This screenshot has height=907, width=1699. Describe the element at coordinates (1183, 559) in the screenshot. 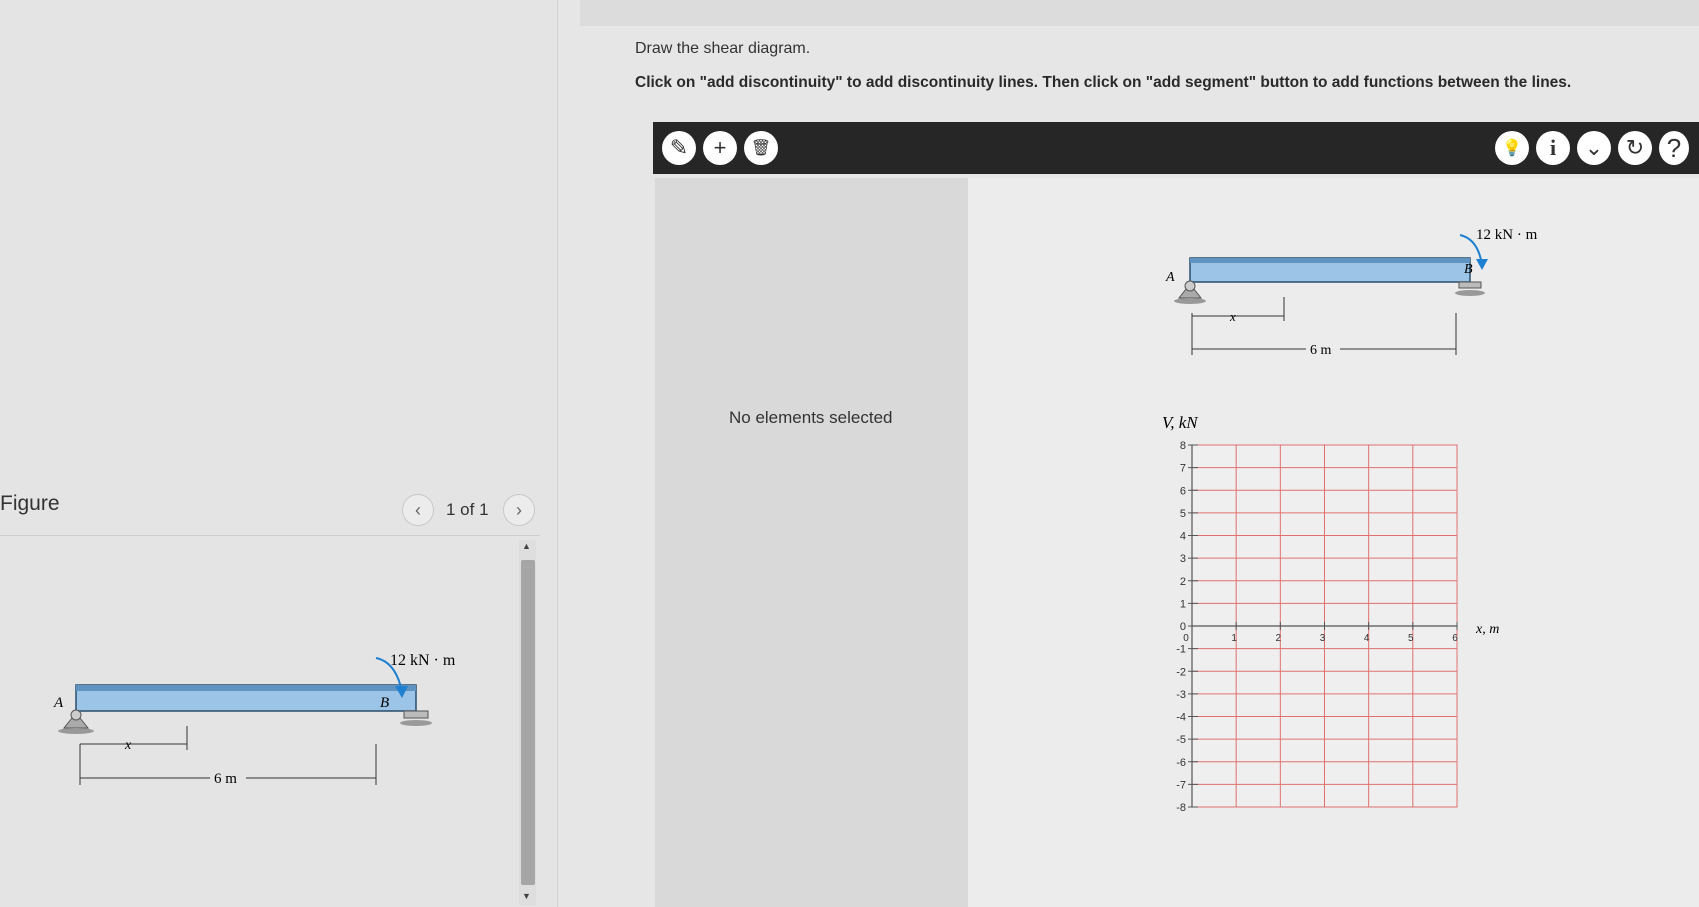

I see `y-tick-label: 3` at that location.